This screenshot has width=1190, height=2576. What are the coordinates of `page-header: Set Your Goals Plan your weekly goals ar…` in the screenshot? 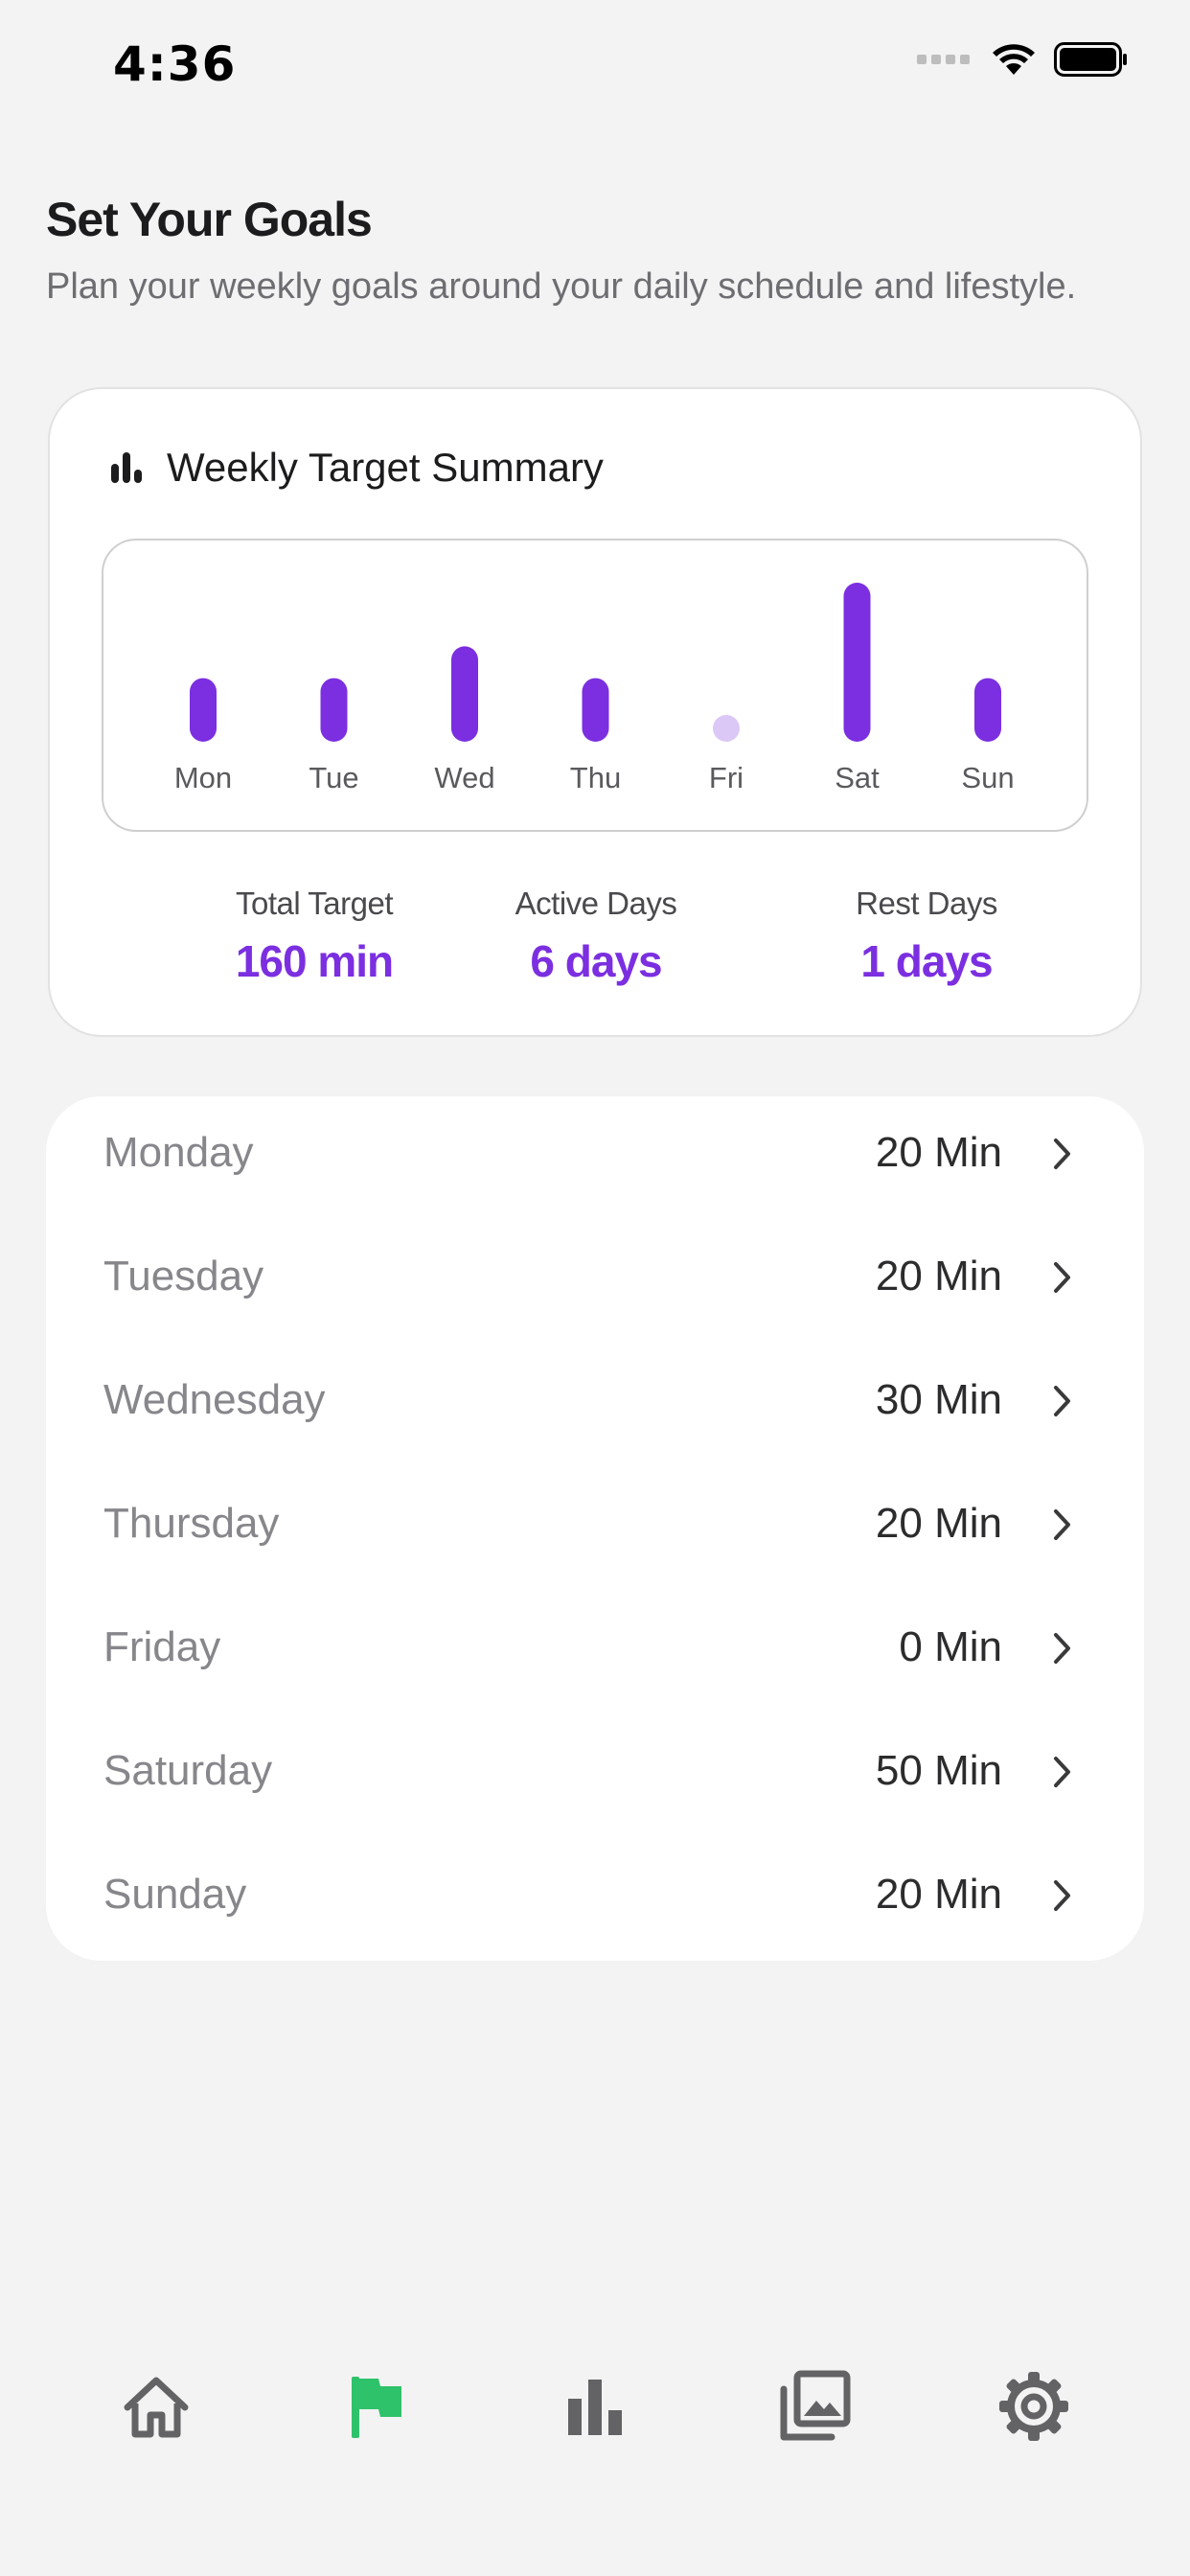 It's located at (597, 250).